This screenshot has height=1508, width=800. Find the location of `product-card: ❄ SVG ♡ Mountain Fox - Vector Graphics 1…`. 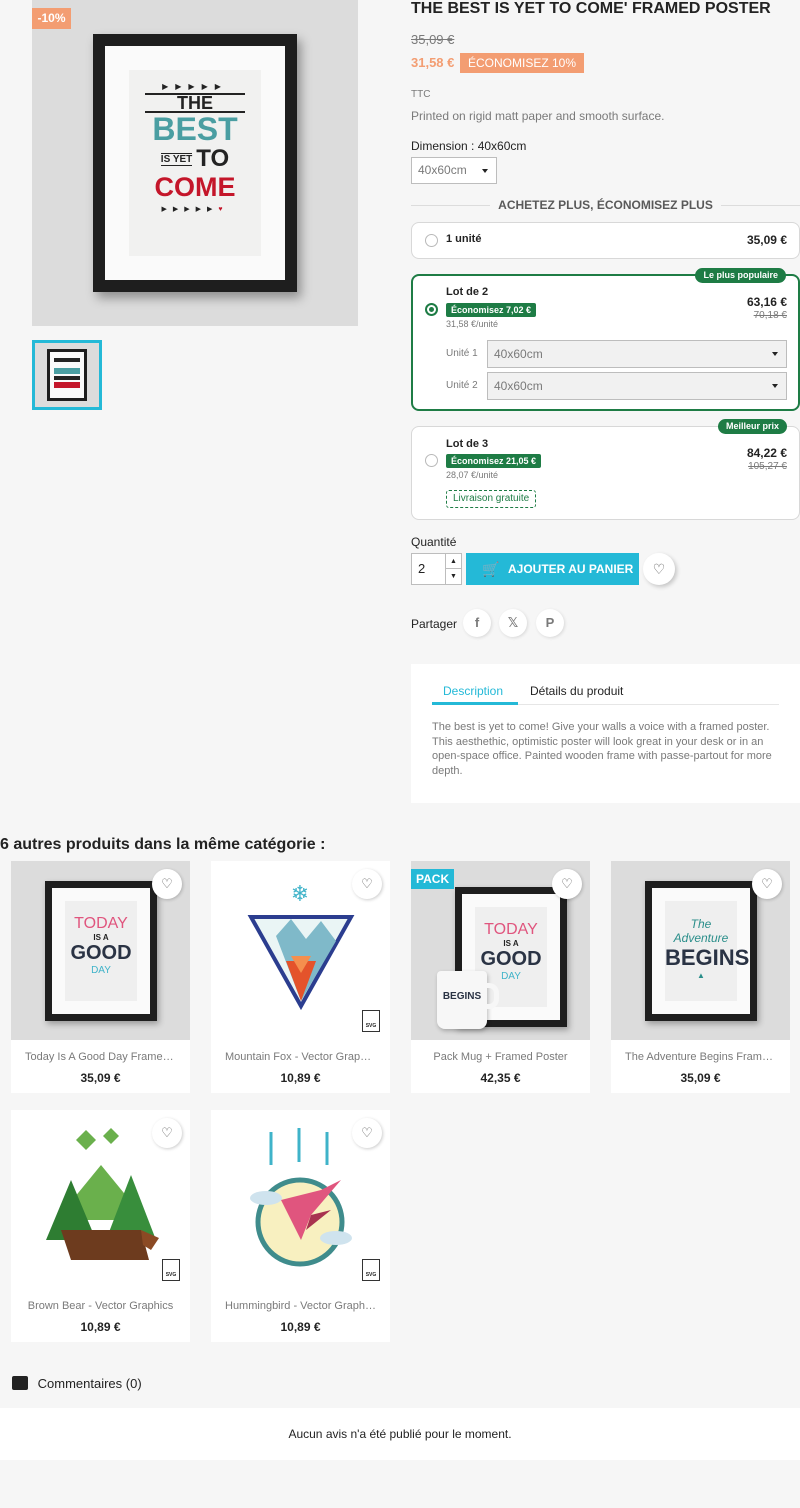

product-card: ❄ SVG ♡ Mountain Fox - Vector Graphics 1… is located at coordinates (300, 977).